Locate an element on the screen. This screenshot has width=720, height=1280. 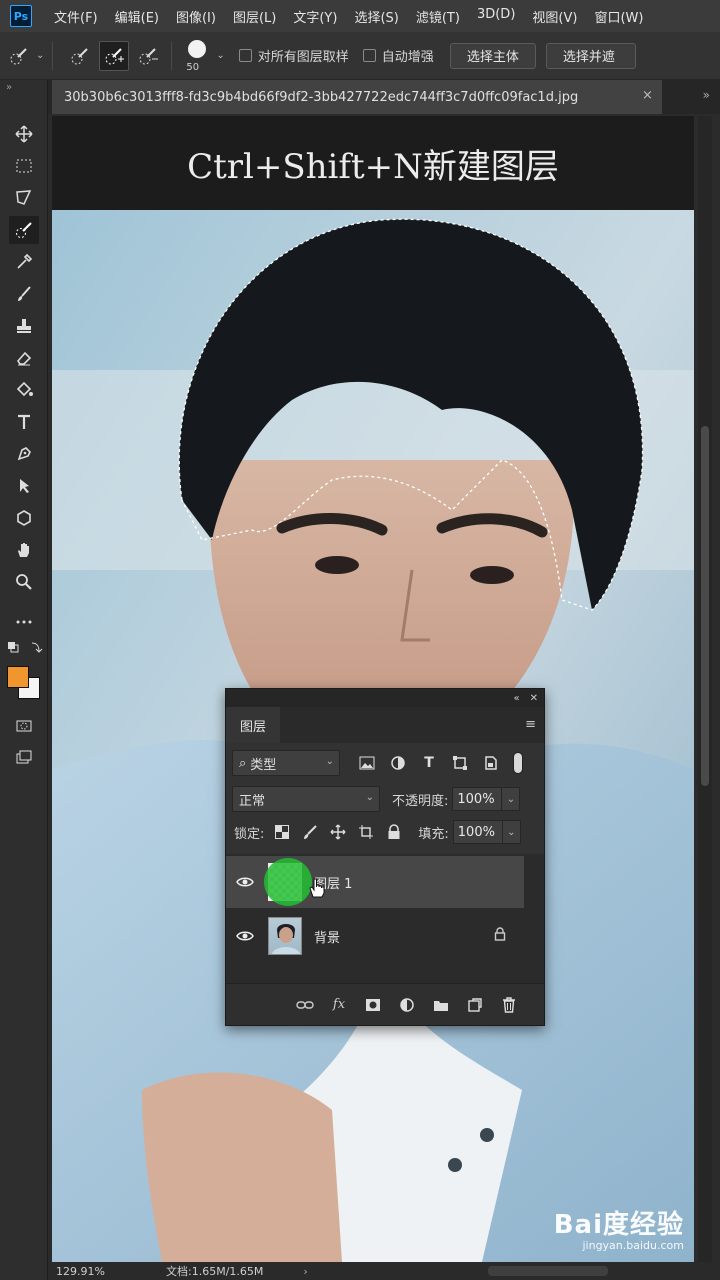
lock-all-icon is located at coordinates (394, 832).